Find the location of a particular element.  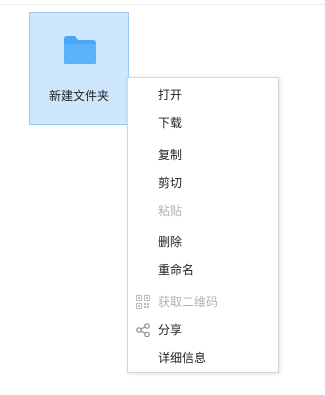

menu-item-label: 分享 is located at coordinates (170, 330).